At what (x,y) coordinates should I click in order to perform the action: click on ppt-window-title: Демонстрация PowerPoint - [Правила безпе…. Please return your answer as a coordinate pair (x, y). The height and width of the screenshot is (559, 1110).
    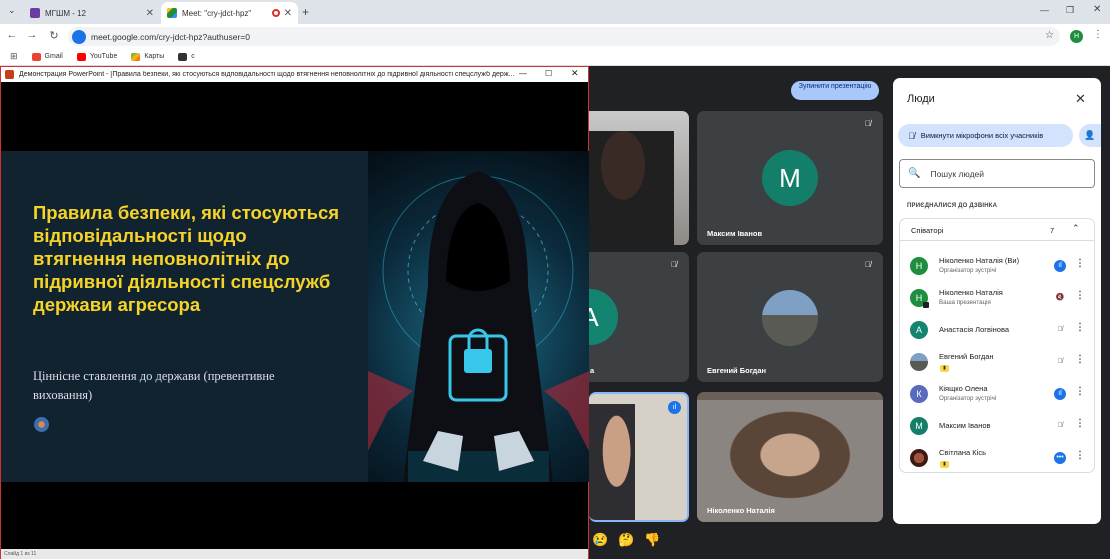
    Looking at the image, I should click on (267, 74).